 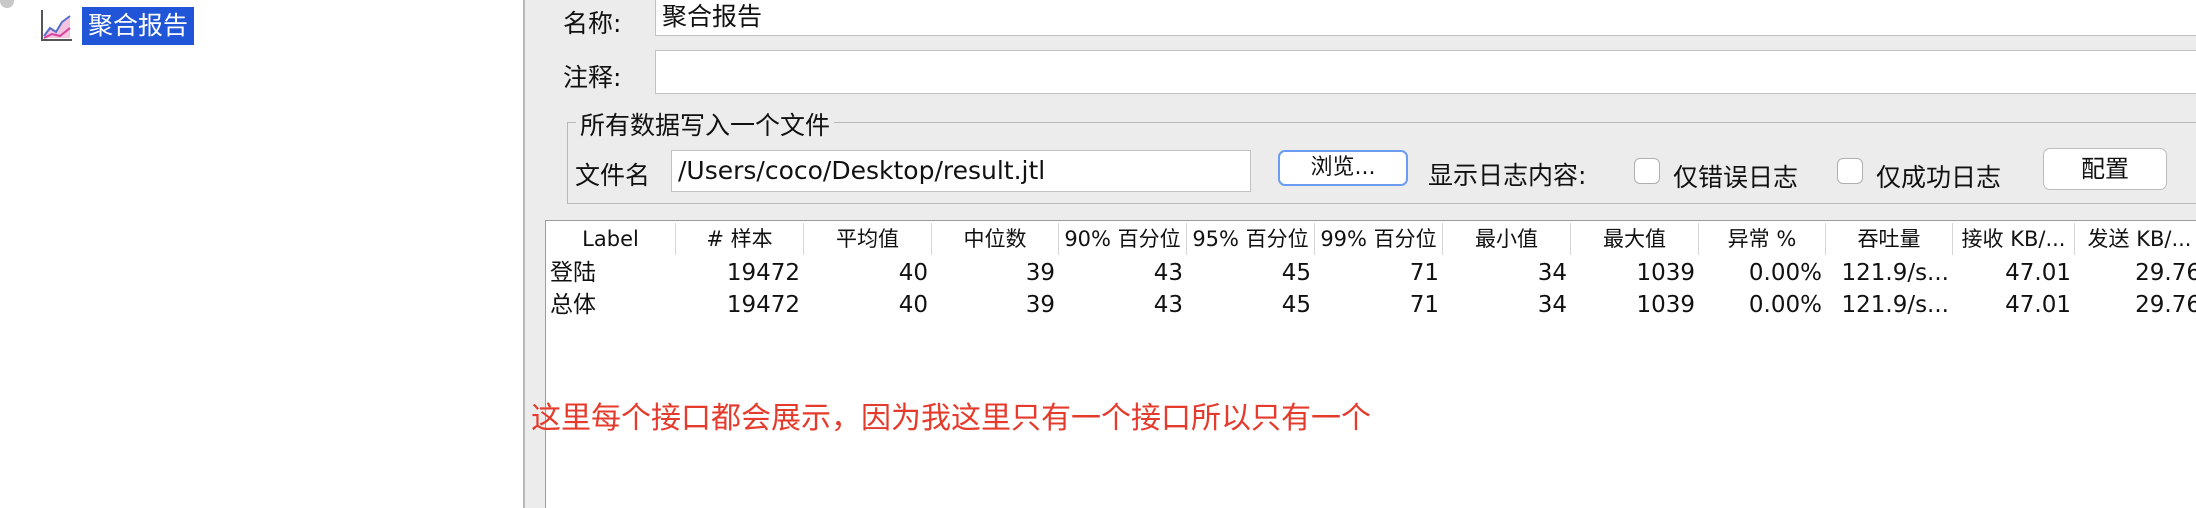 What do you see at coordinates (1635, 239) in the screenshot?
I see `column-header-max: 最大值` at bounding box center [1635, 239].